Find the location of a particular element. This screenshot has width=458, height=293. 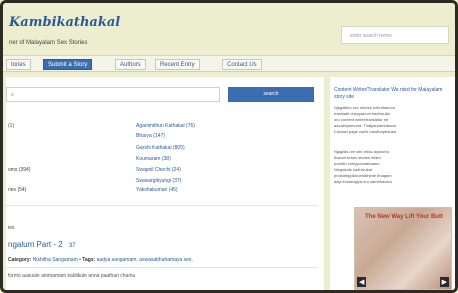

nav-item-submit-story: Submit a Story is located at coordinates (68, 64).